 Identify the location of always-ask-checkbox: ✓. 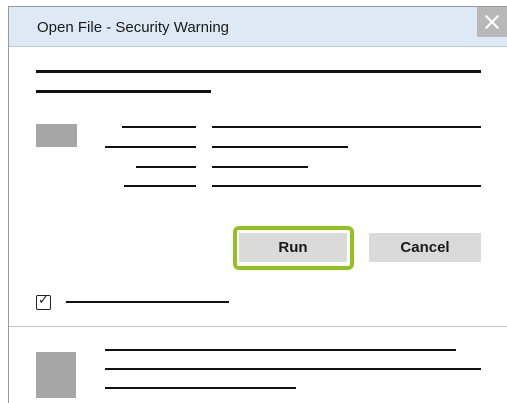
(43, 301).